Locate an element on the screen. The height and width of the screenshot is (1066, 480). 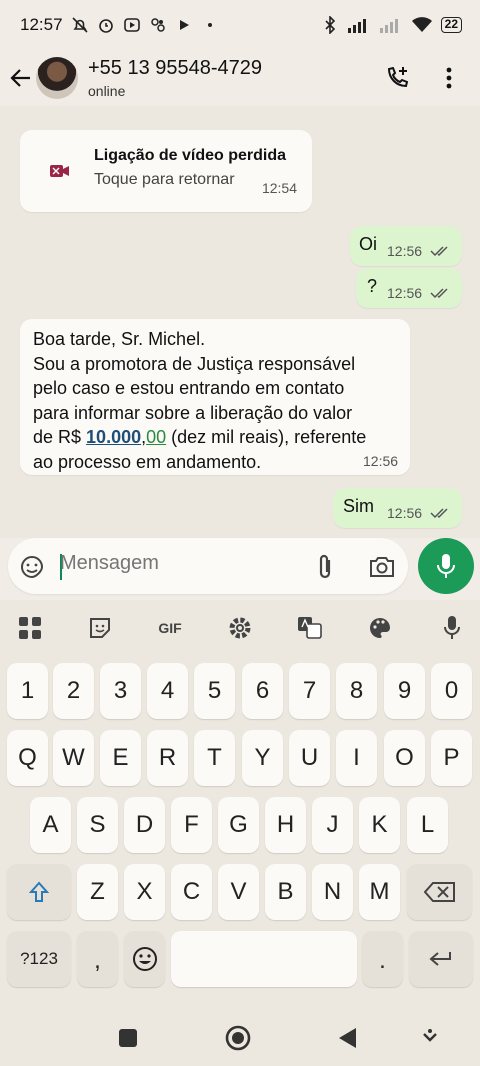
message-line: Sou a promotora de Justiça responsável is located at coordinates (194, 363).